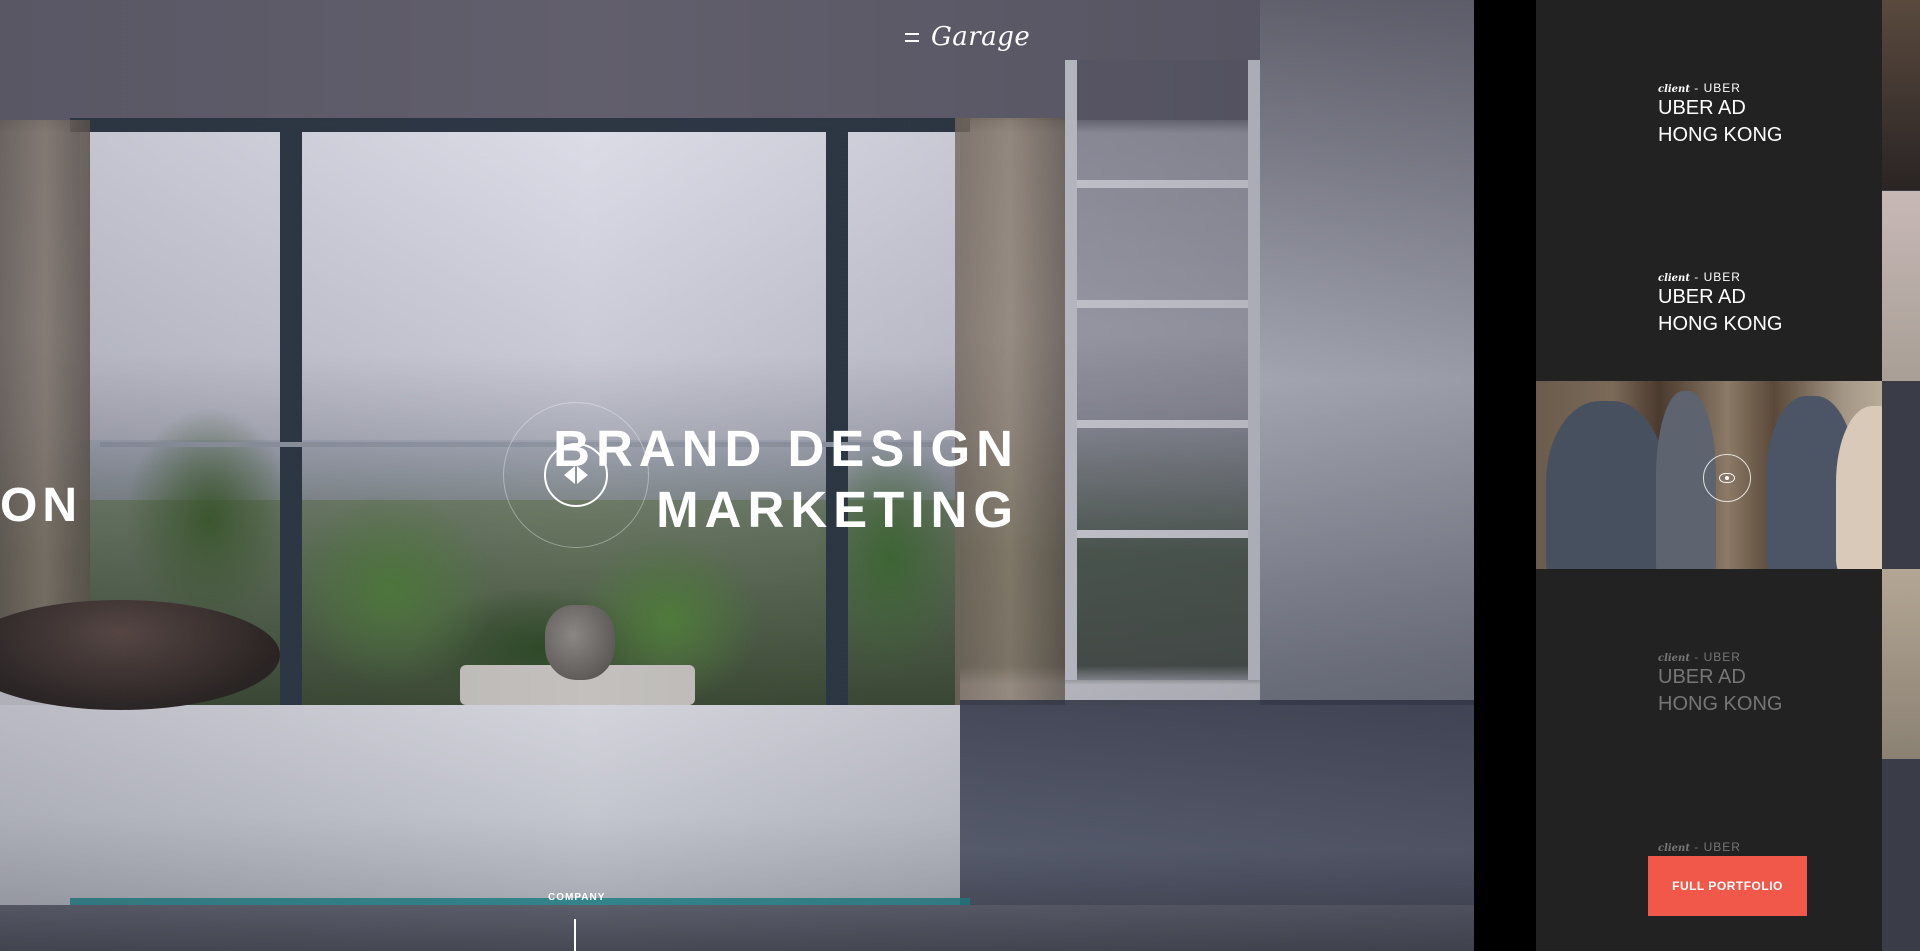  I want to click on eye-icon, so click(1727, 478).